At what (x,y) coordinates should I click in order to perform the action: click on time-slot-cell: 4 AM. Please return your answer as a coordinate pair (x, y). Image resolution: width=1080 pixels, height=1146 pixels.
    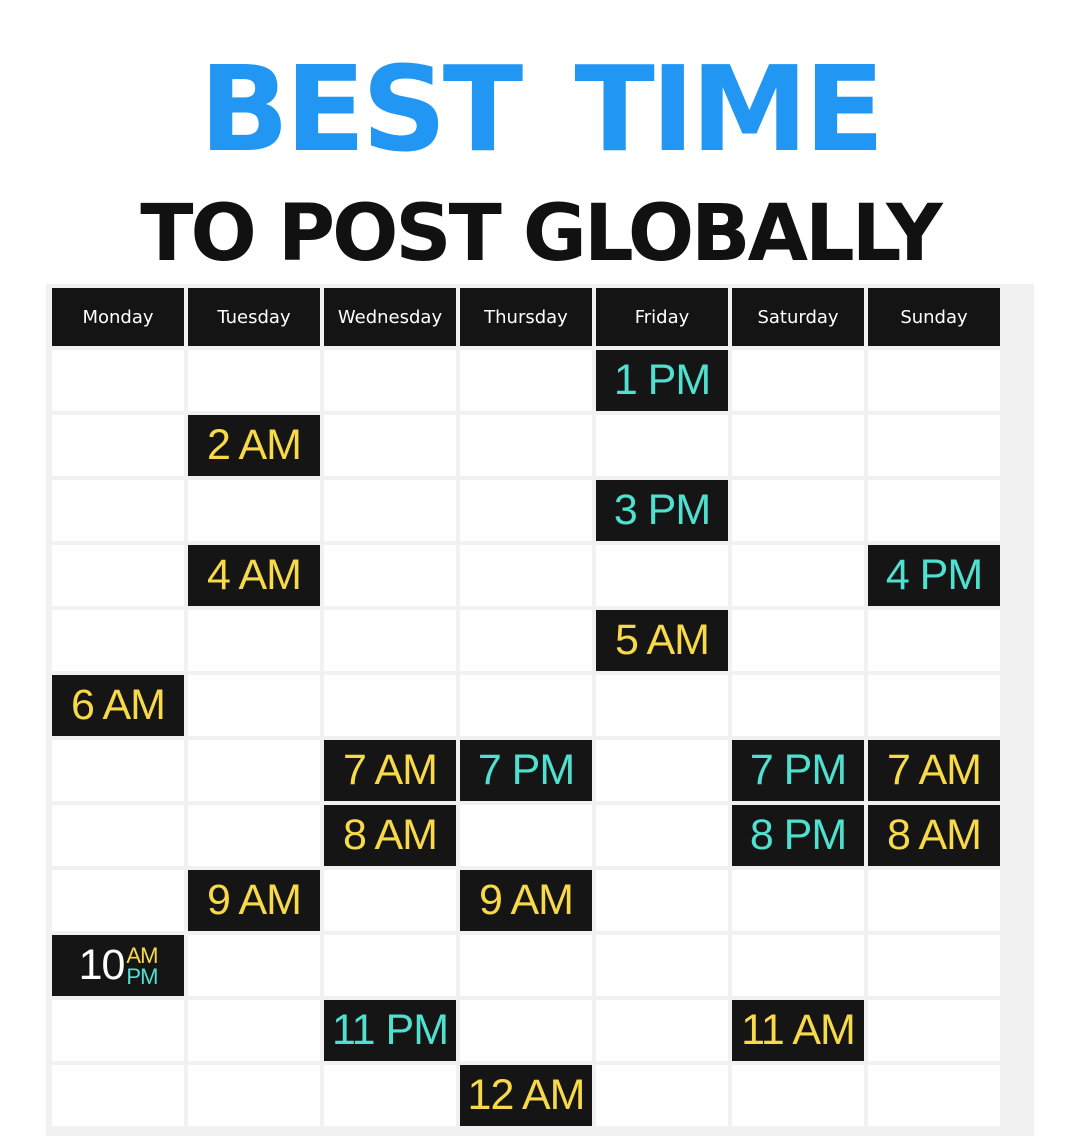
    Looking at the image, I should click on (254, 575).